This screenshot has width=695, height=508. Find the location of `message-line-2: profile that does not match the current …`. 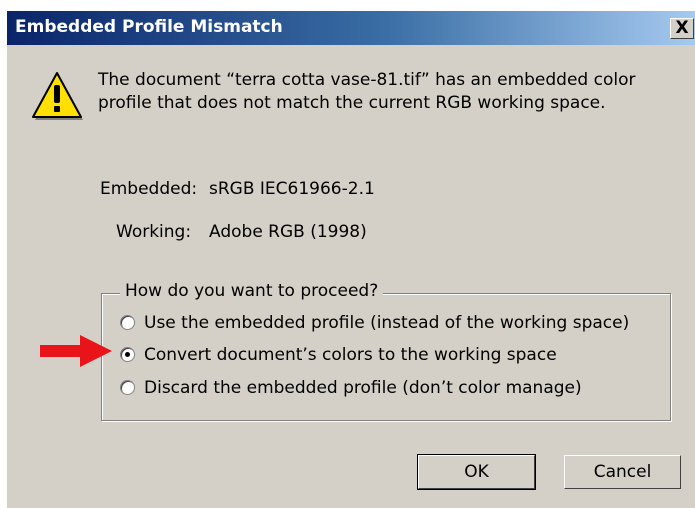

message-line-2: profile that does not match the current … is located at coordinates (352, 103).